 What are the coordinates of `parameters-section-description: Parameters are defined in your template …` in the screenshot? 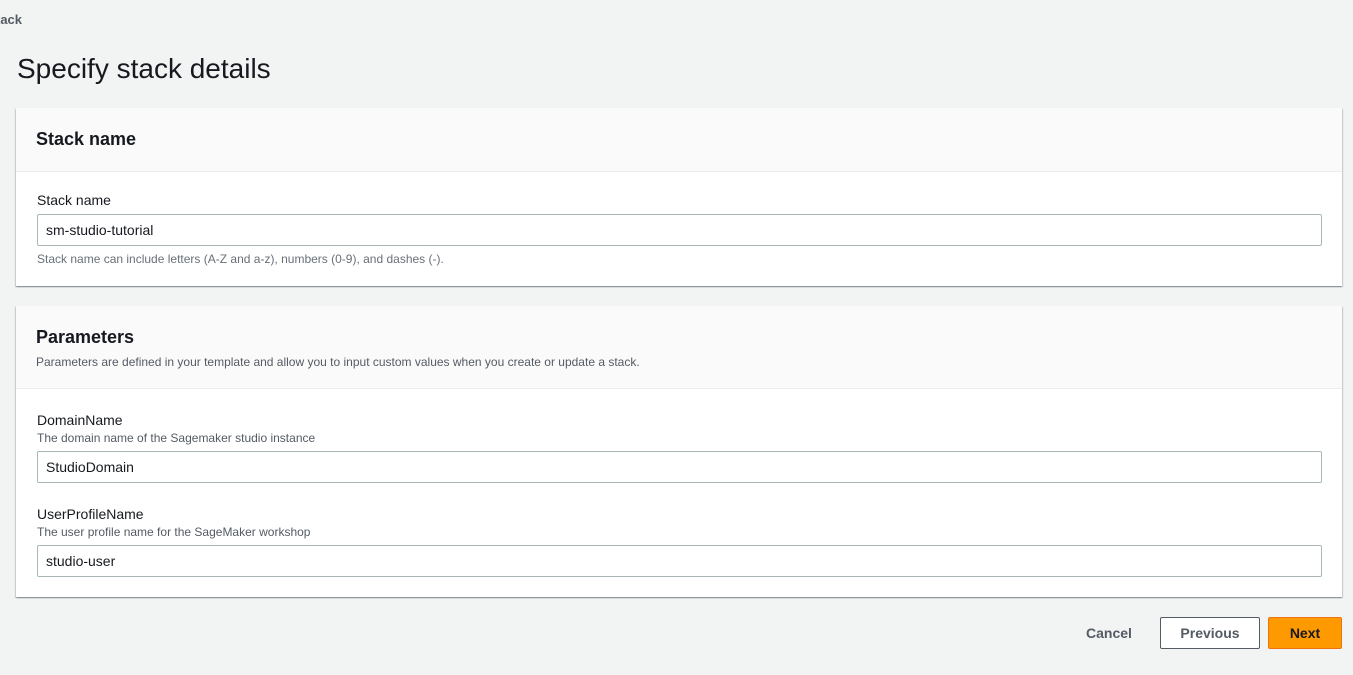 It's located at (338, 362).